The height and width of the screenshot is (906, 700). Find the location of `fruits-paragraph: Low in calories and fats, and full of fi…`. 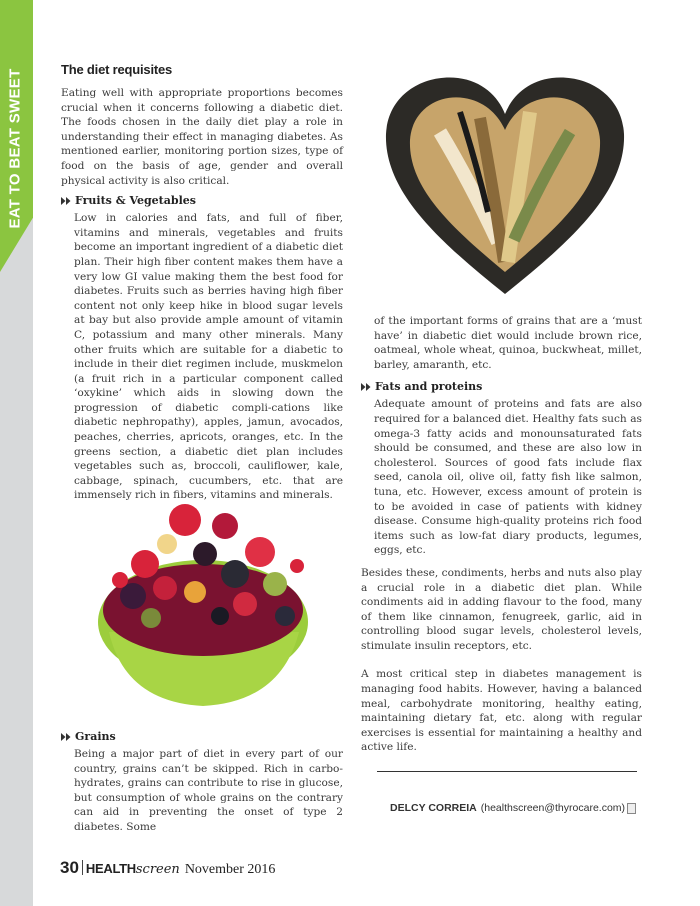

fruits-paragraph: Low in calories and fats, and full of fi… is located at coordinates (208, 357).